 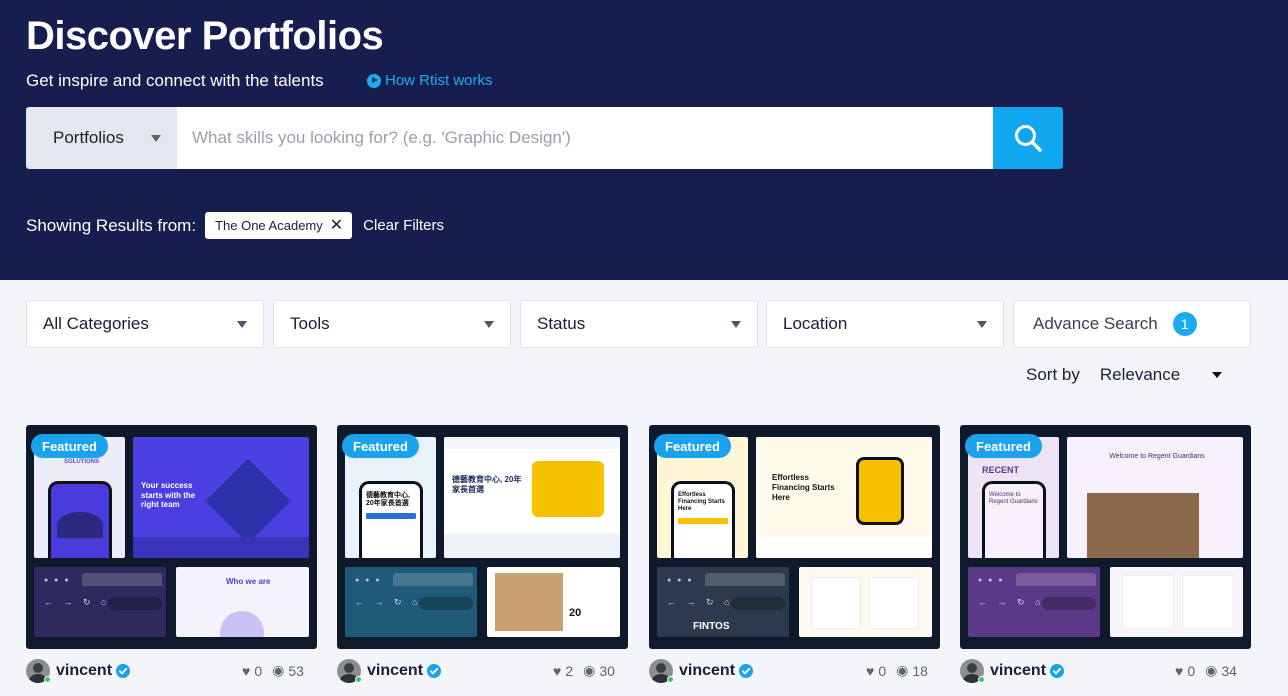 I want to click on card-stats: ♥ 0 ◉ 53, so click(x=273, y=670).